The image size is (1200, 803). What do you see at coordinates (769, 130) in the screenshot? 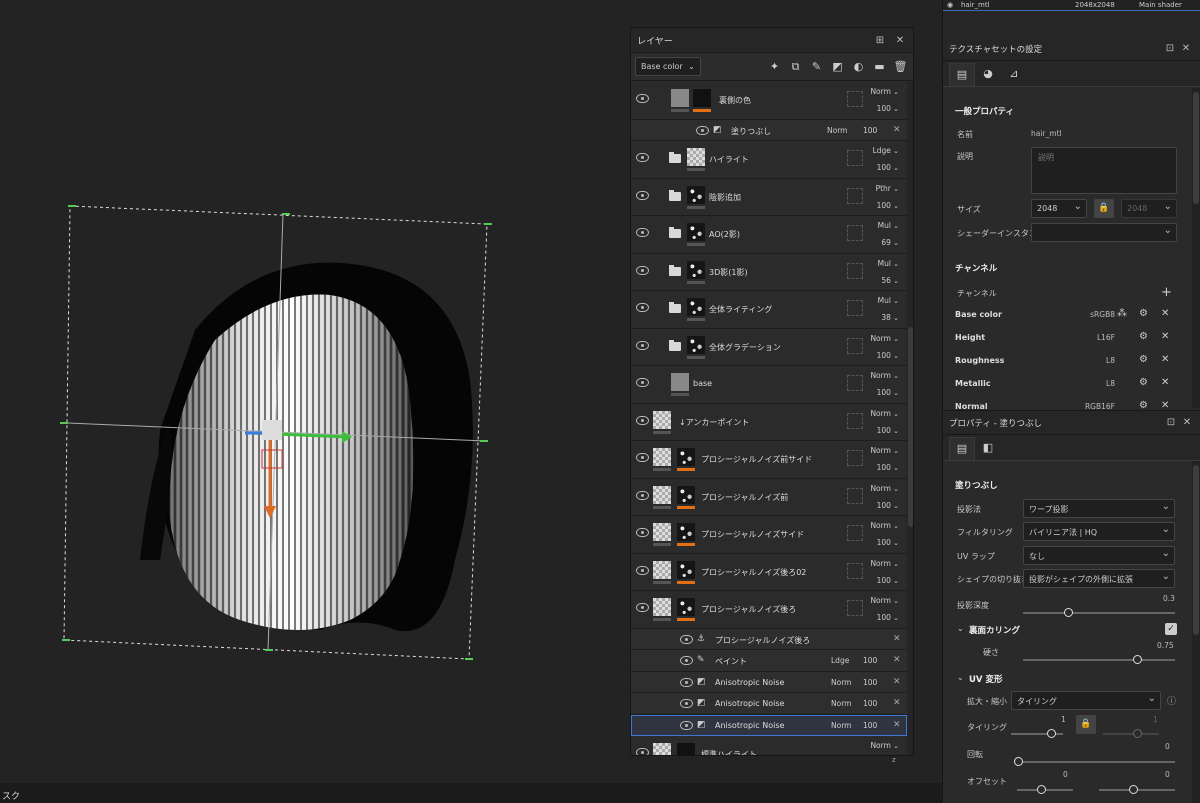
I see `layer-effect-row: ◩ 塗りつぶし Norm 100 ✕` at bounding box center [769, 130].